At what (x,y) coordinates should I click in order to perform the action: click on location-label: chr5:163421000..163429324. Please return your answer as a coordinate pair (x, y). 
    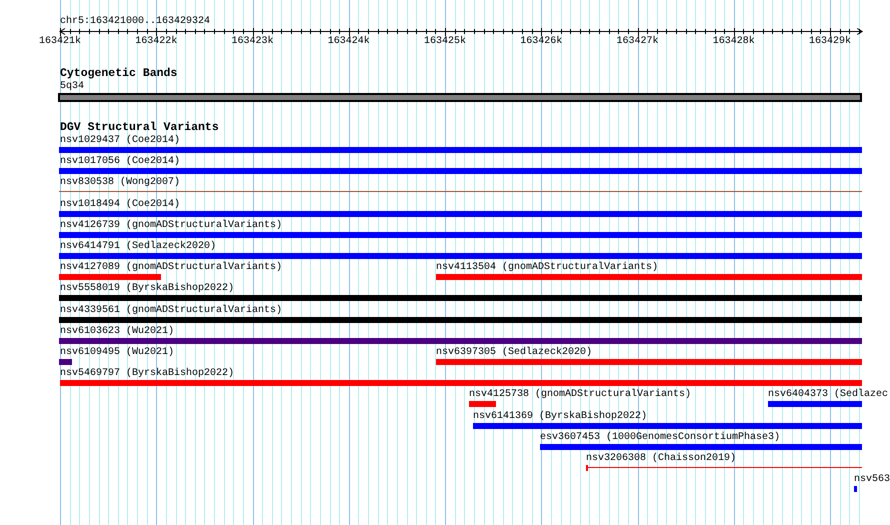
    Looking at the image, I should click on (135, 21).